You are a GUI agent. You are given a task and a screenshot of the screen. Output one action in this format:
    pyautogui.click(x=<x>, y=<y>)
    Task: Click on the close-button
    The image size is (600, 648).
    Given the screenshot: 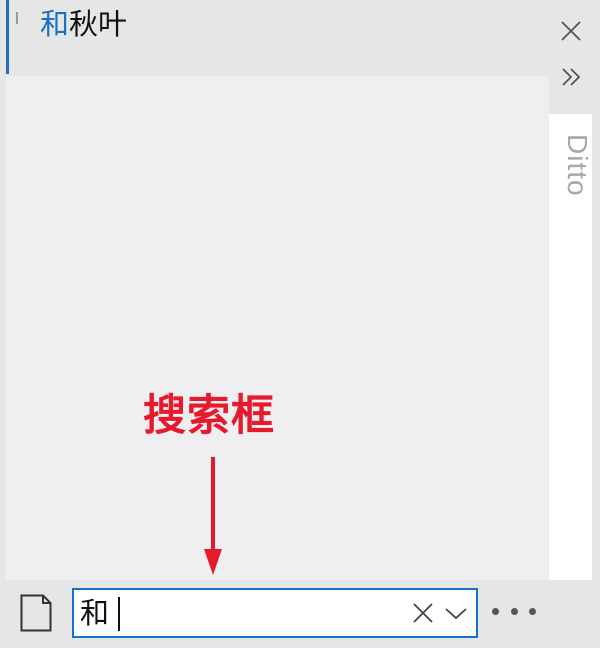 What is the action you would take?
    pyautogui.click(x=571, y=31)
    